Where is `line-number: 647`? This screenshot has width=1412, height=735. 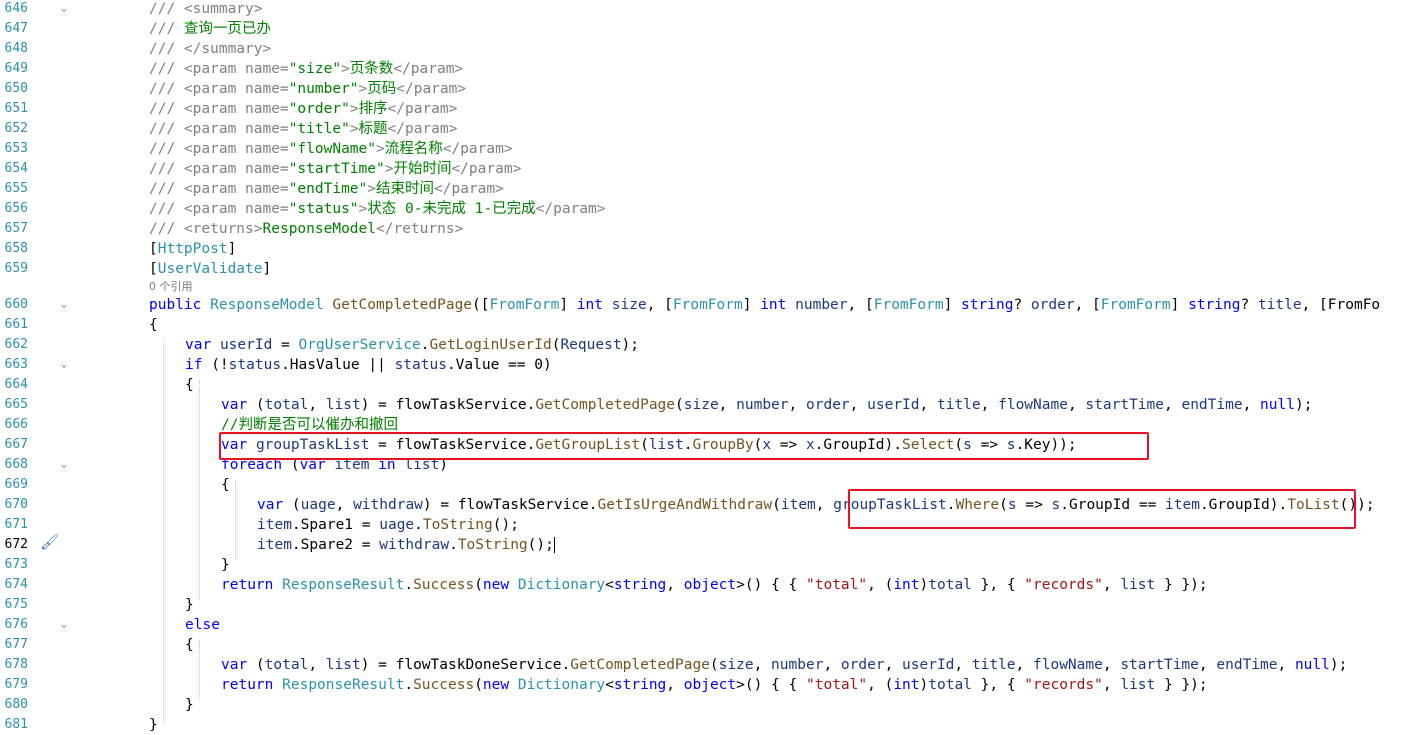
line-number: 647 is located at coordinates (16, 28).